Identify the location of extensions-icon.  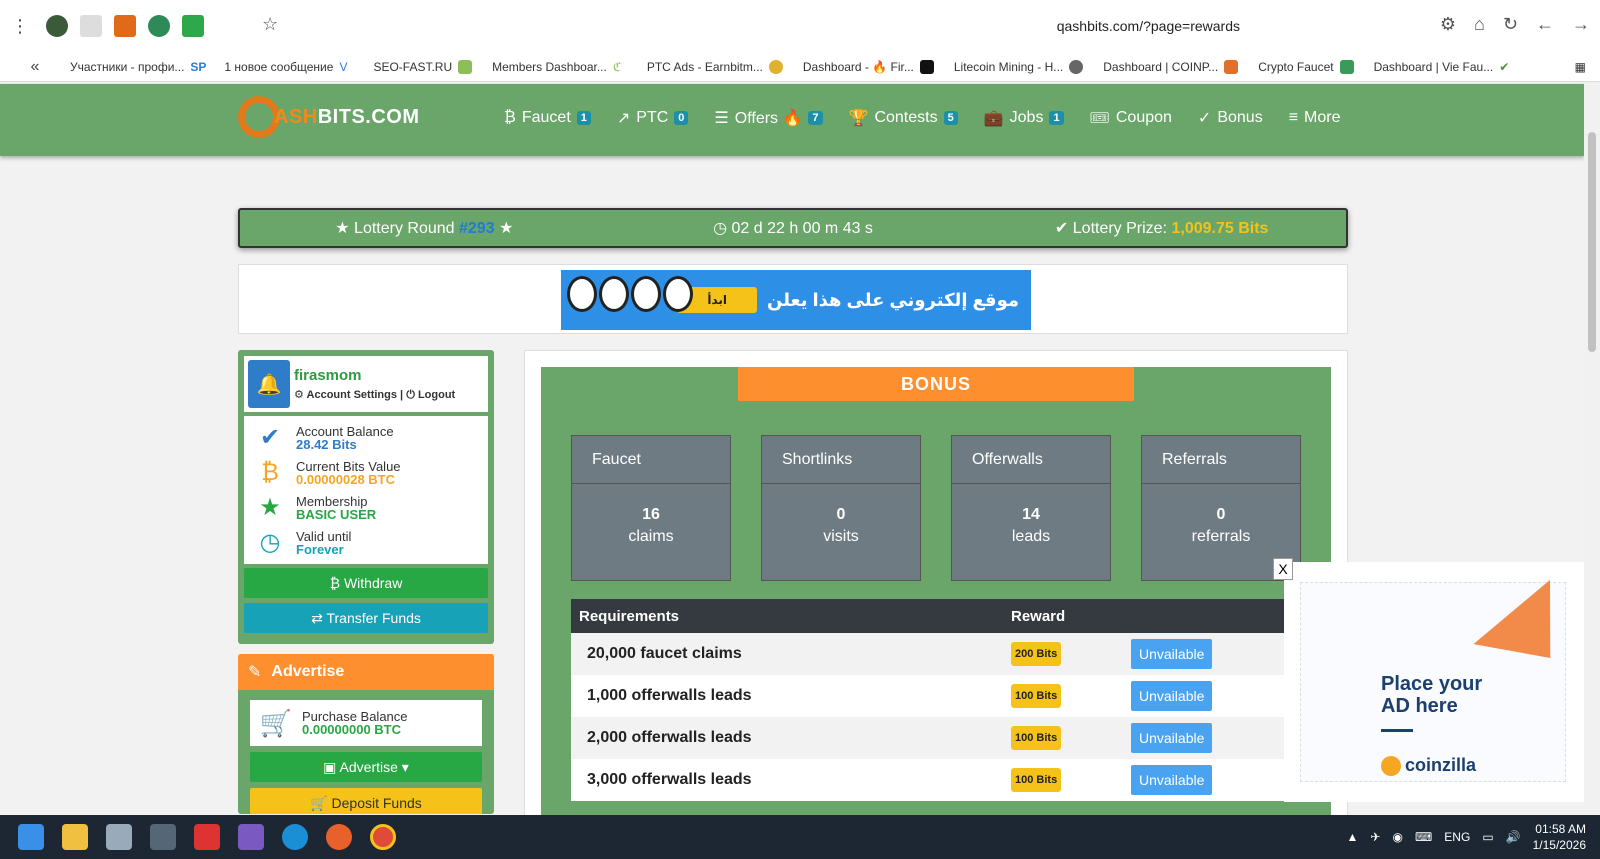
(91, 26).